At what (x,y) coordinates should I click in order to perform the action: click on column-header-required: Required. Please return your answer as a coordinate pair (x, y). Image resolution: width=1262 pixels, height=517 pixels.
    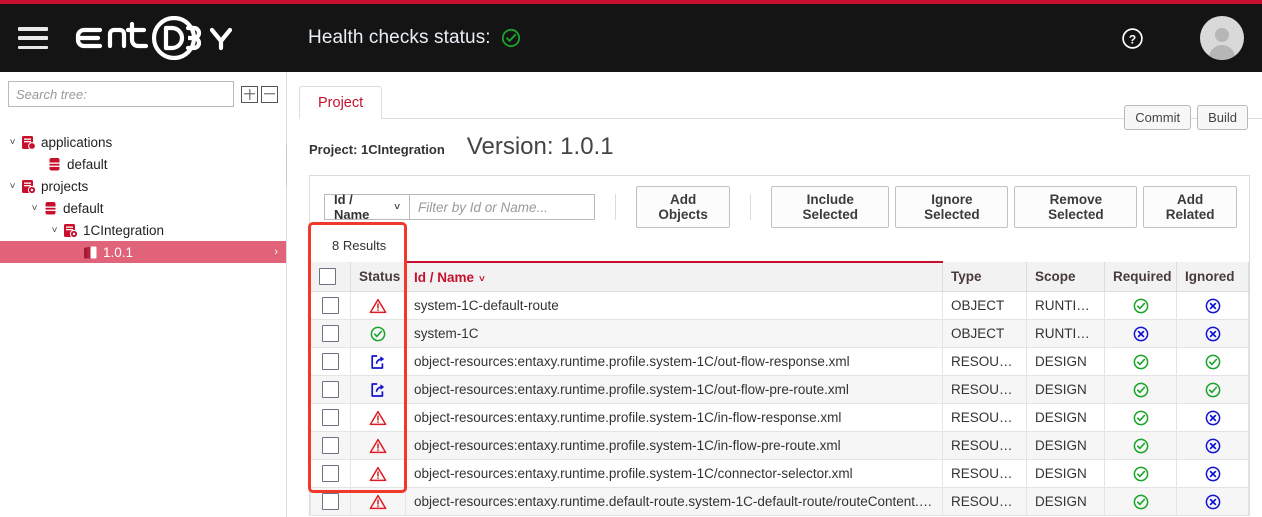
    Looking at the image, I should click on (1140, 277).